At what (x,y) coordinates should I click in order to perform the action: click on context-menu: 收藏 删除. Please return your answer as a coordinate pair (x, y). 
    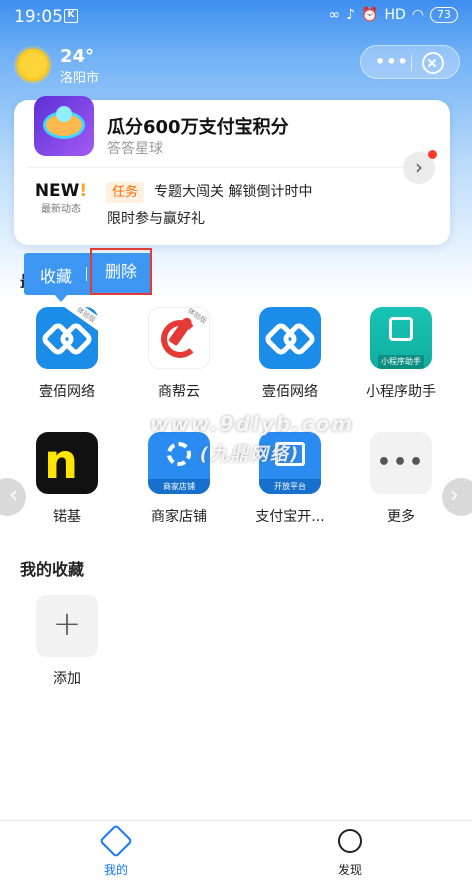
    Looking at the image, I should click on (88, 271).